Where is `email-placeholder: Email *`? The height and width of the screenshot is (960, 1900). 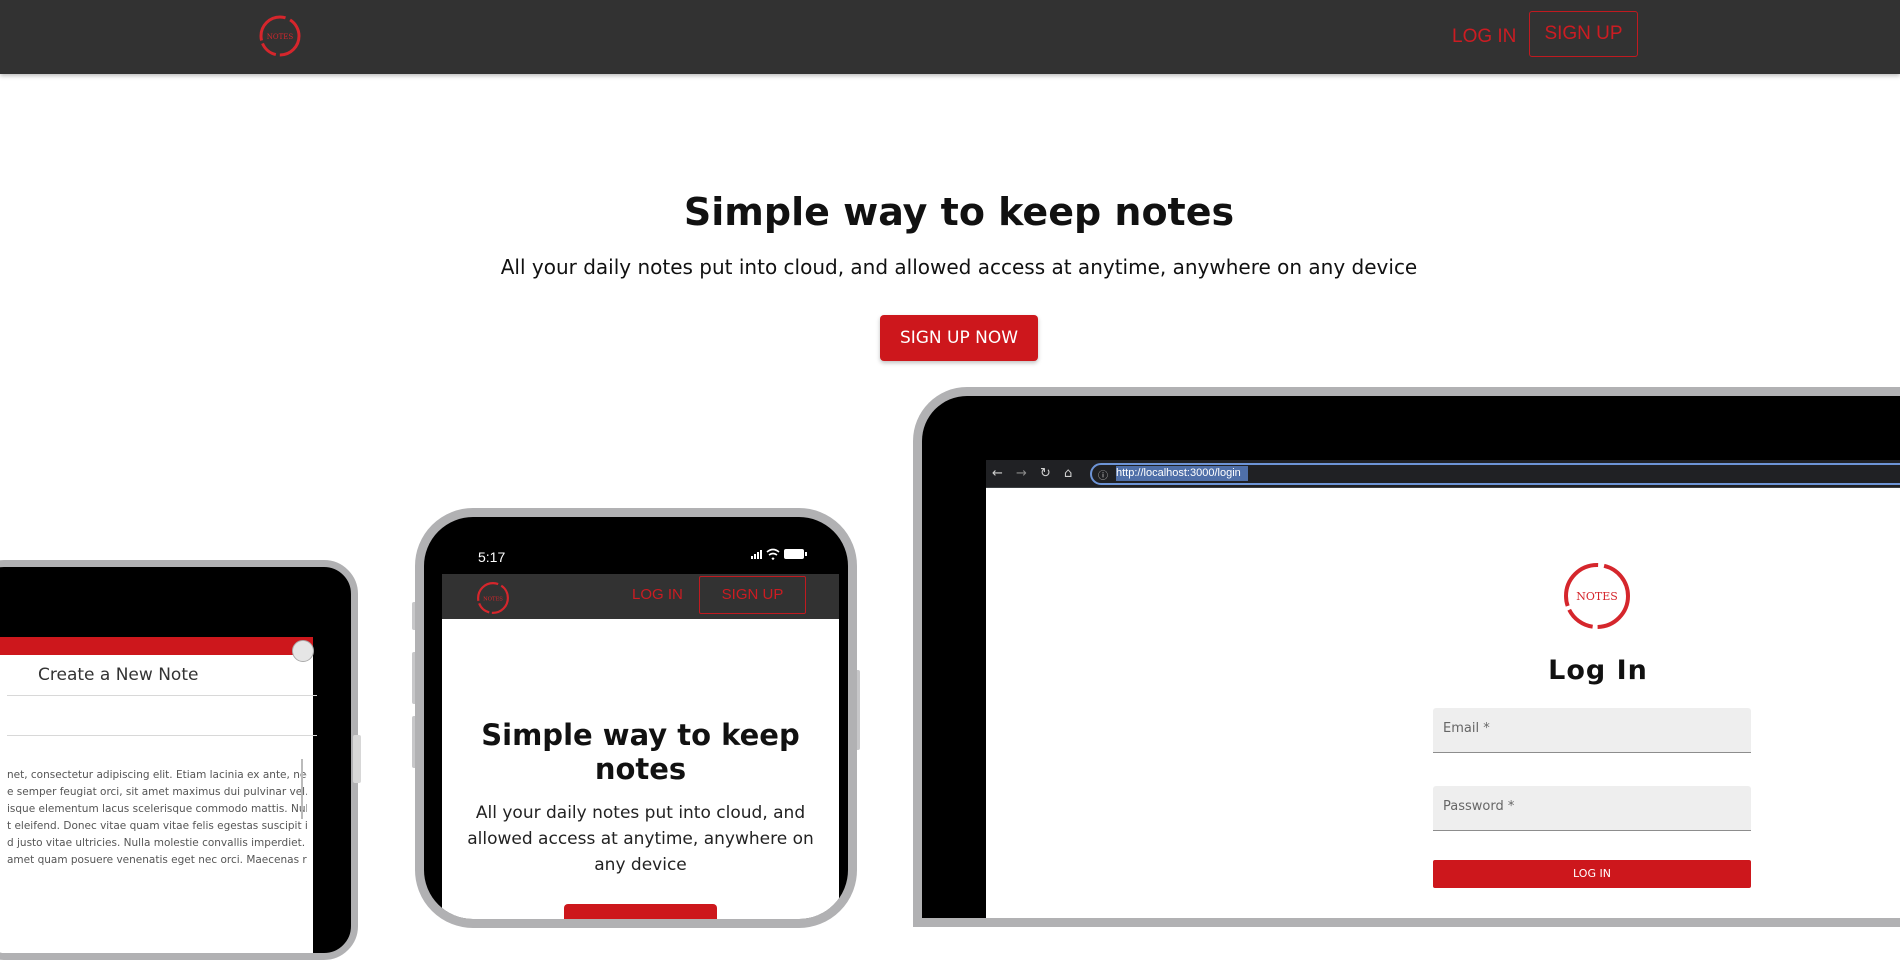
email-placeholder: Email * is located at coordinates (1466, 728).